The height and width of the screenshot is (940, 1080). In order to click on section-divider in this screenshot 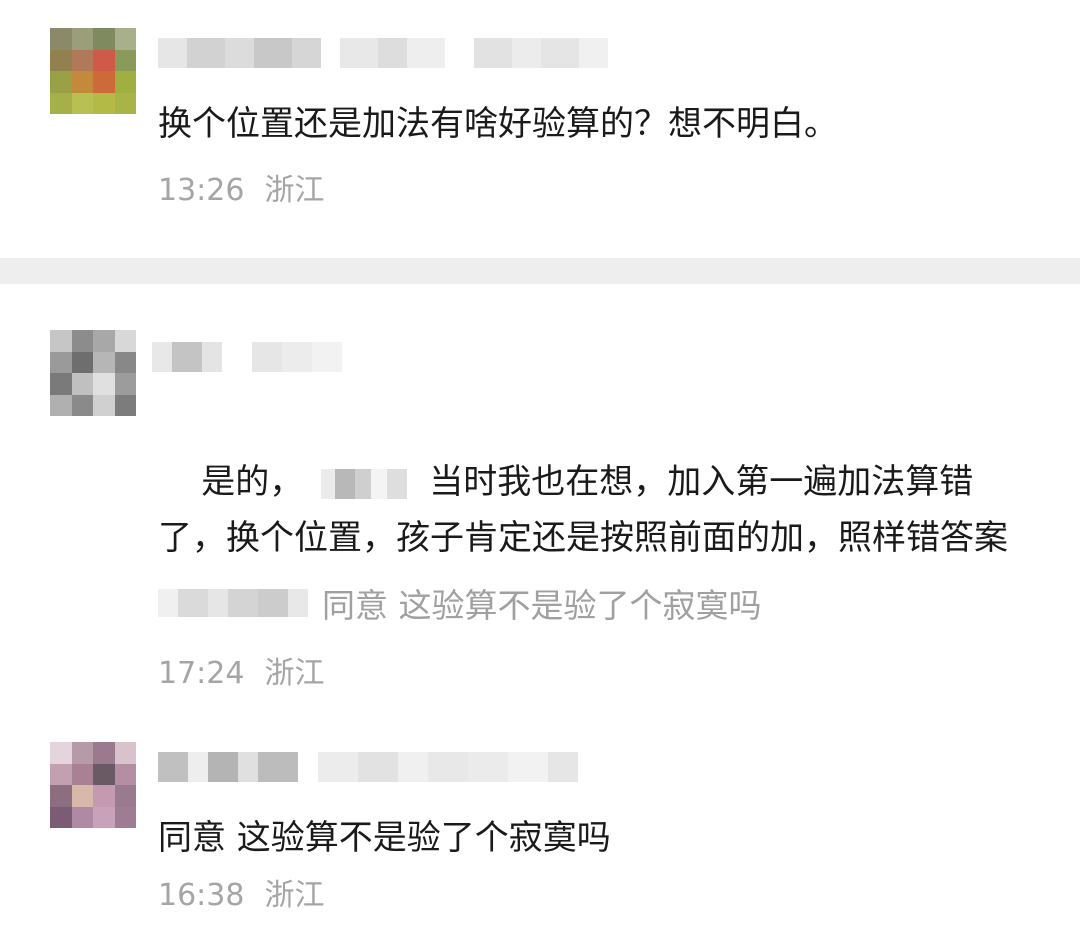, I will do `click(540, 271)`.